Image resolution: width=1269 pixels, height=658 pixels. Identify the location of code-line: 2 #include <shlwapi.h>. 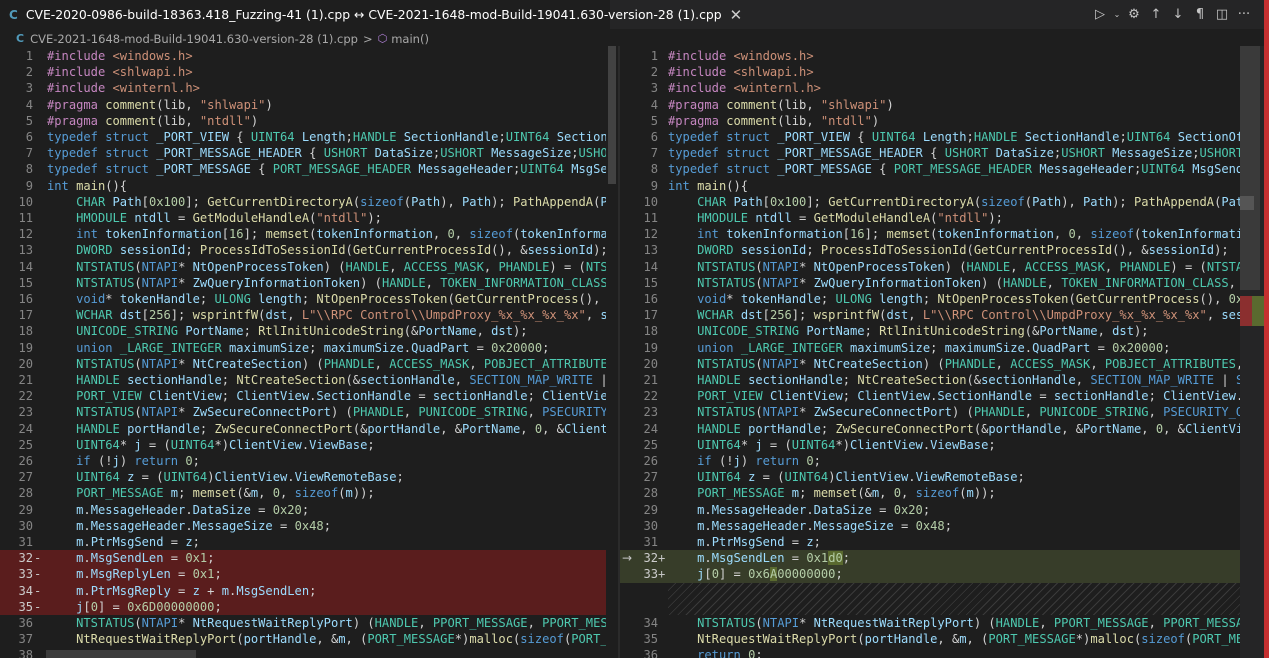
(944, 72).